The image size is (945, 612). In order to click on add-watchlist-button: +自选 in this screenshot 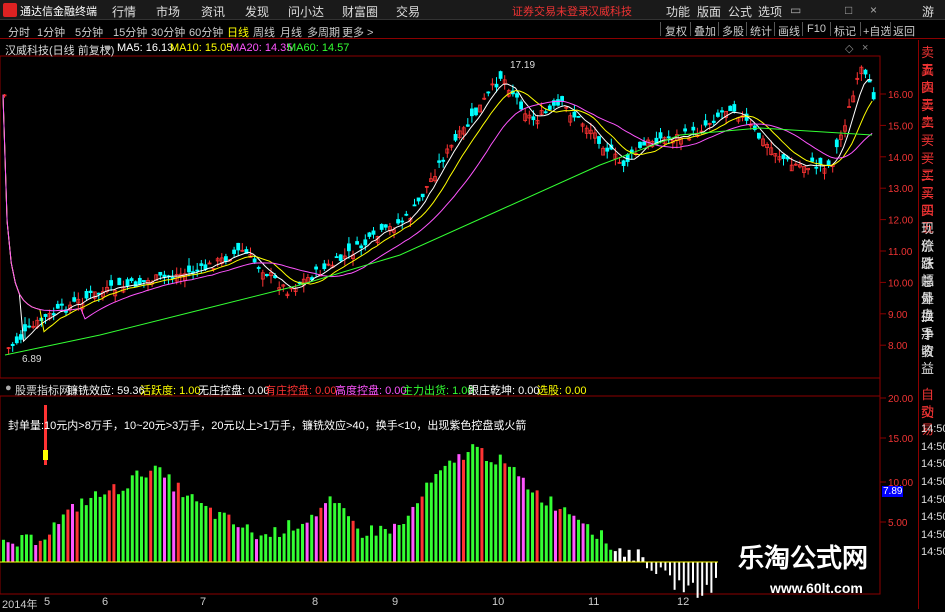, I will do `click(877, 31)`.